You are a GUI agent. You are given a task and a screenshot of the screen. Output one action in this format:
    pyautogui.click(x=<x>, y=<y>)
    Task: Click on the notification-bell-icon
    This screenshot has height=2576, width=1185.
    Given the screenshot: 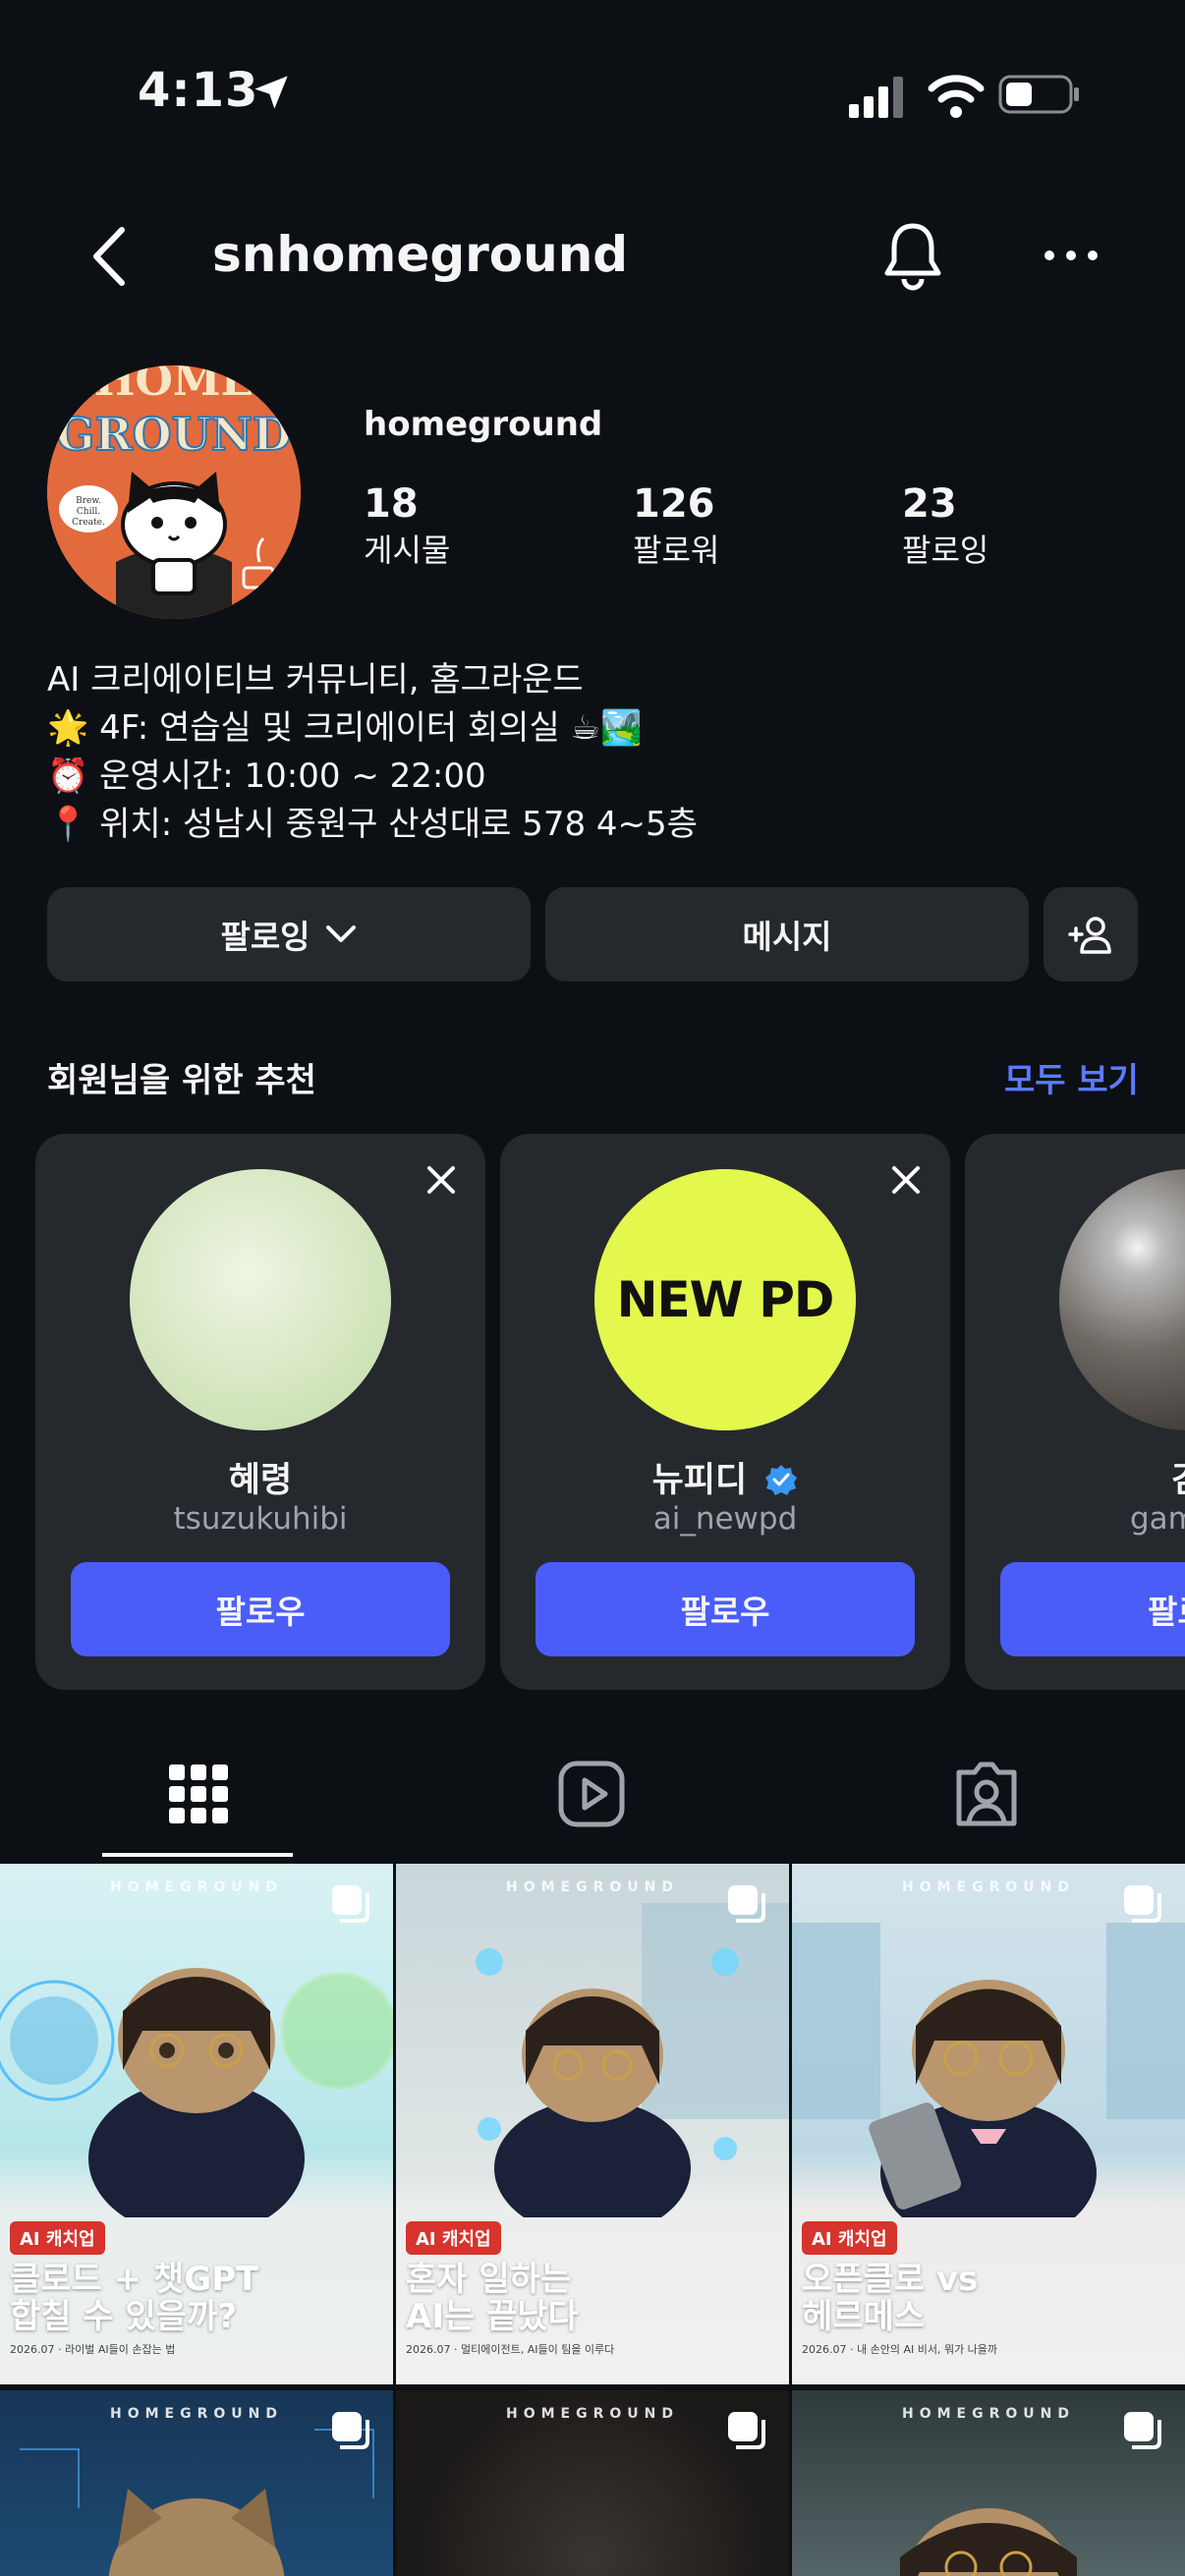 What is the action you would take?
    pyautogui.click(x=912, y=255)
    